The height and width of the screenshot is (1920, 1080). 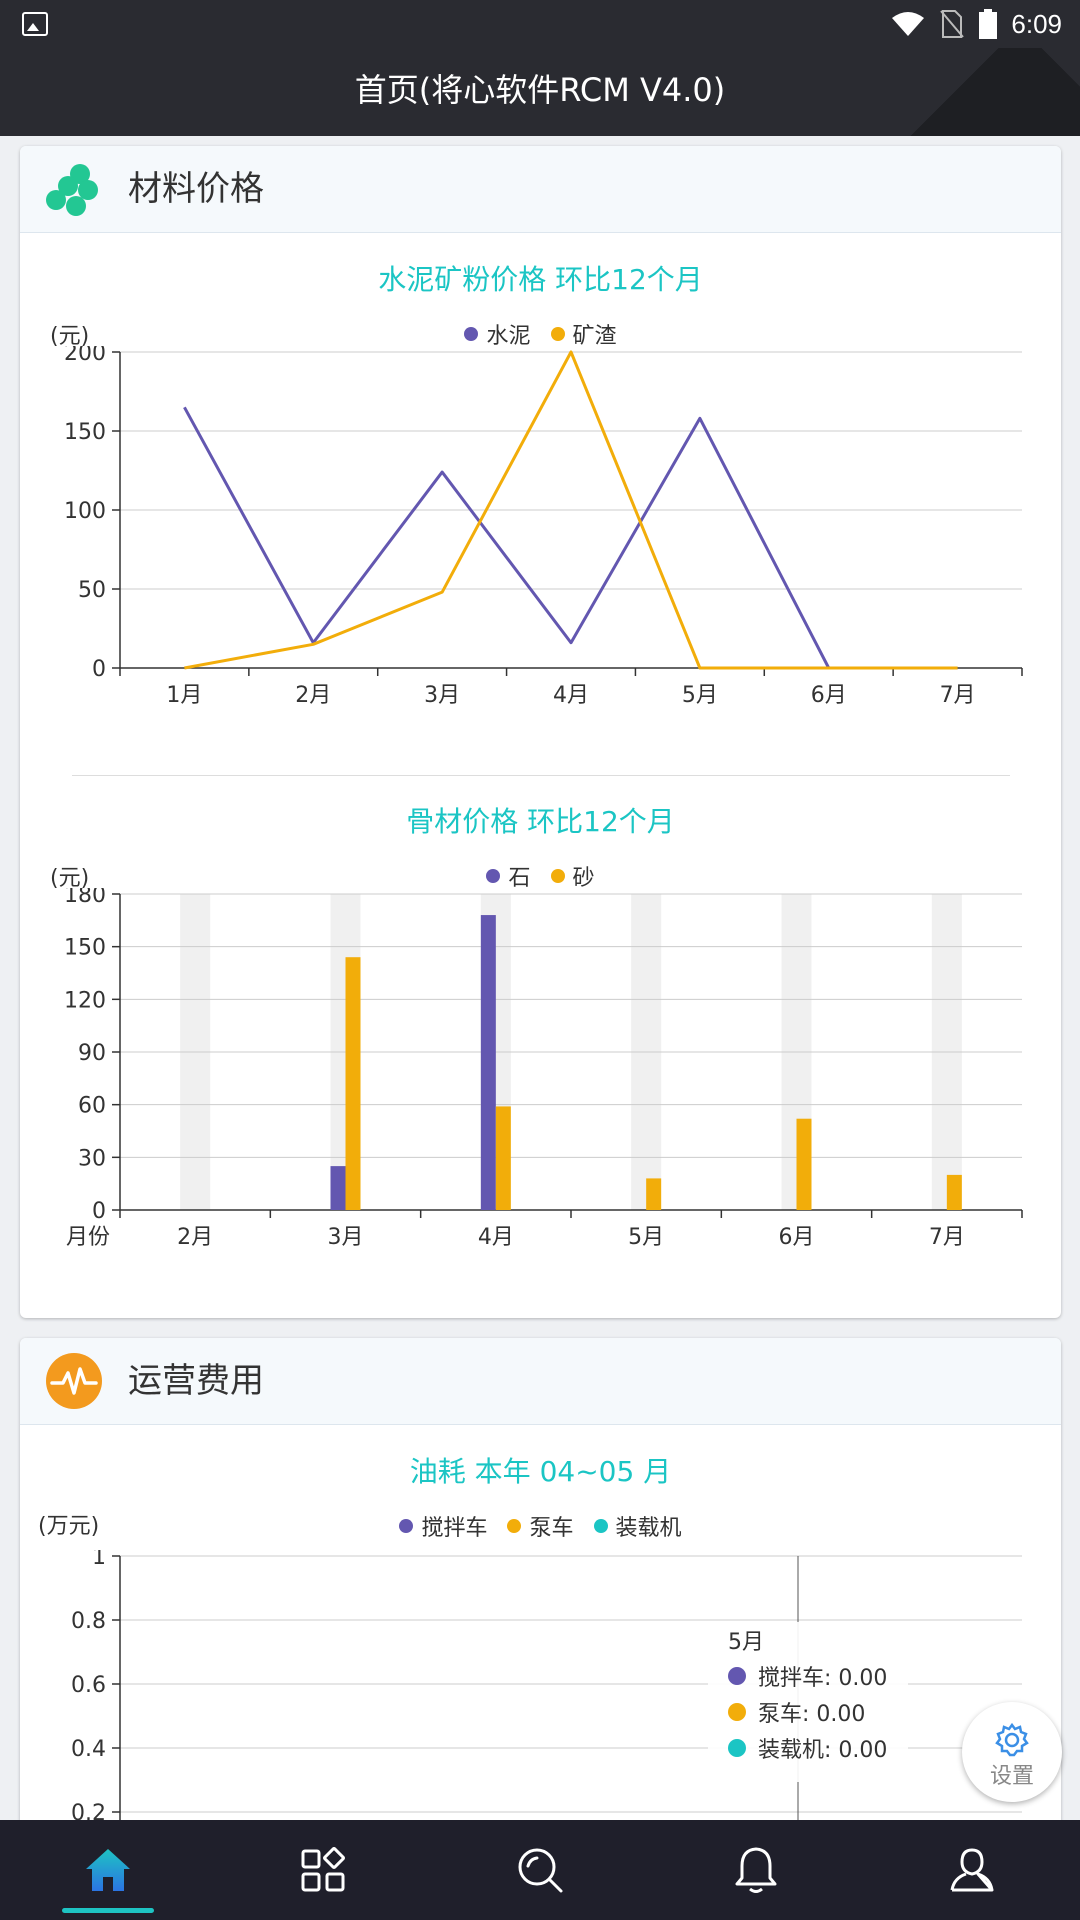 What do you see at coordinates (976, 24) in the screenshot?
I see `status-icons: 6:09` at bounding box center [976, 24].